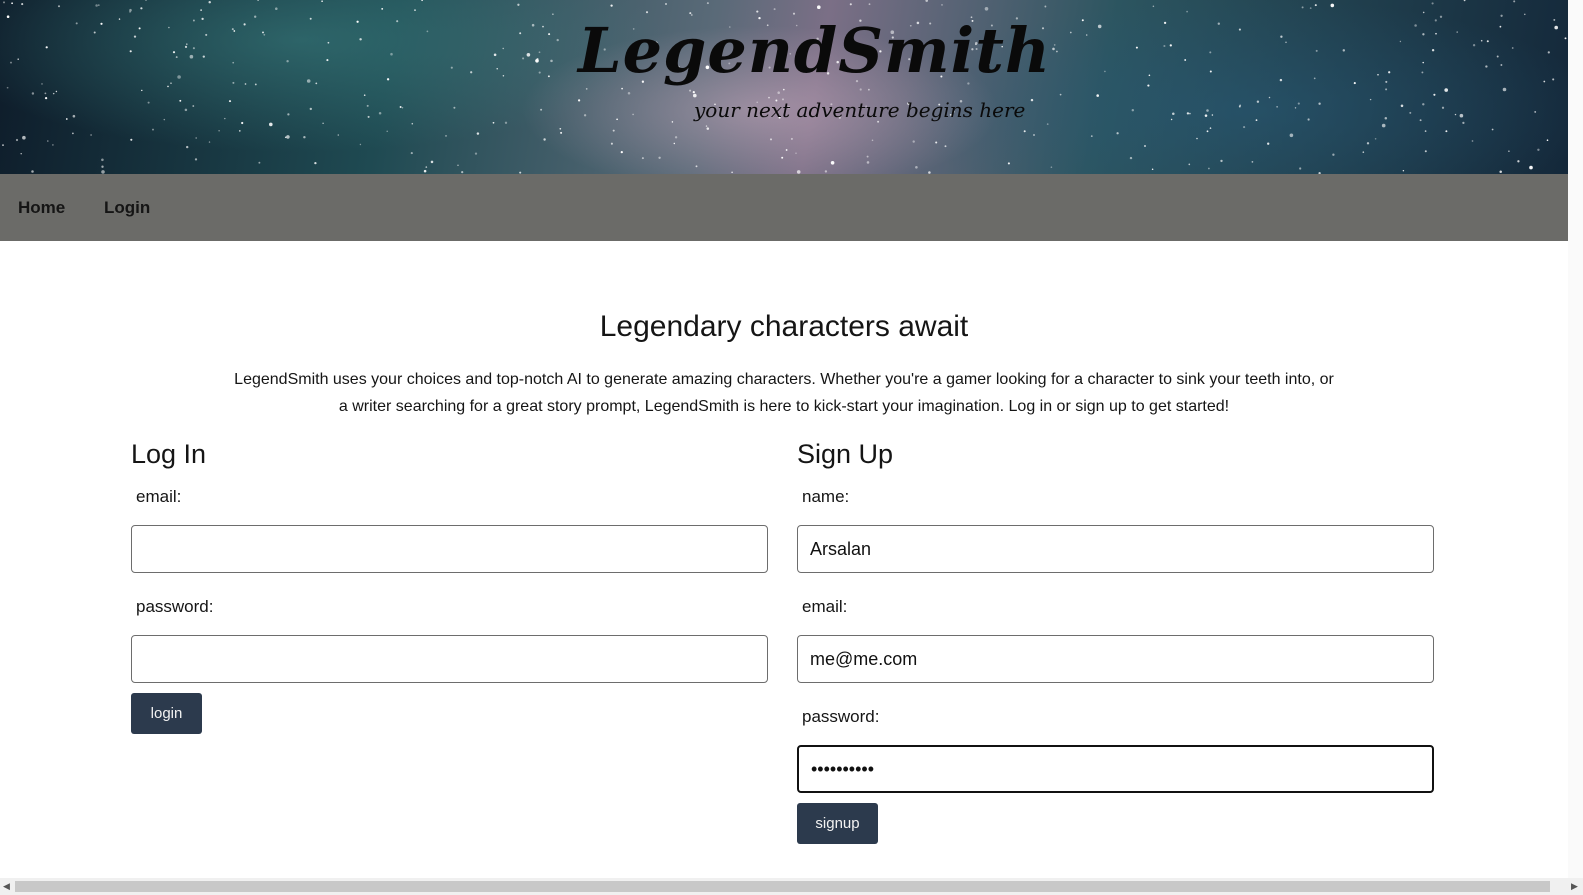 The image size is (1583, 895). Describe the element at coordinates (449, 659) in the screenshot. I see `login-password-input` at that location.